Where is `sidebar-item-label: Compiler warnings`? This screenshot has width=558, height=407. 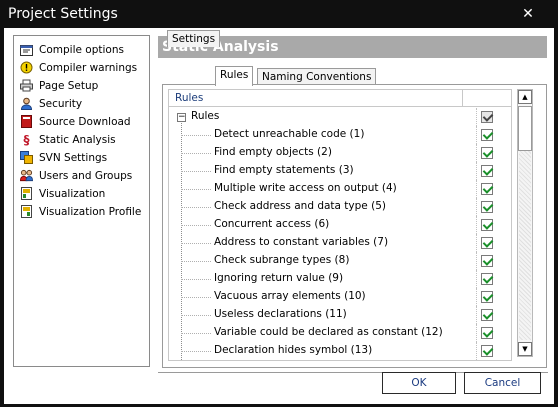 sidebar-item-label: Compiler warnings is located at coordinates (88, 67).